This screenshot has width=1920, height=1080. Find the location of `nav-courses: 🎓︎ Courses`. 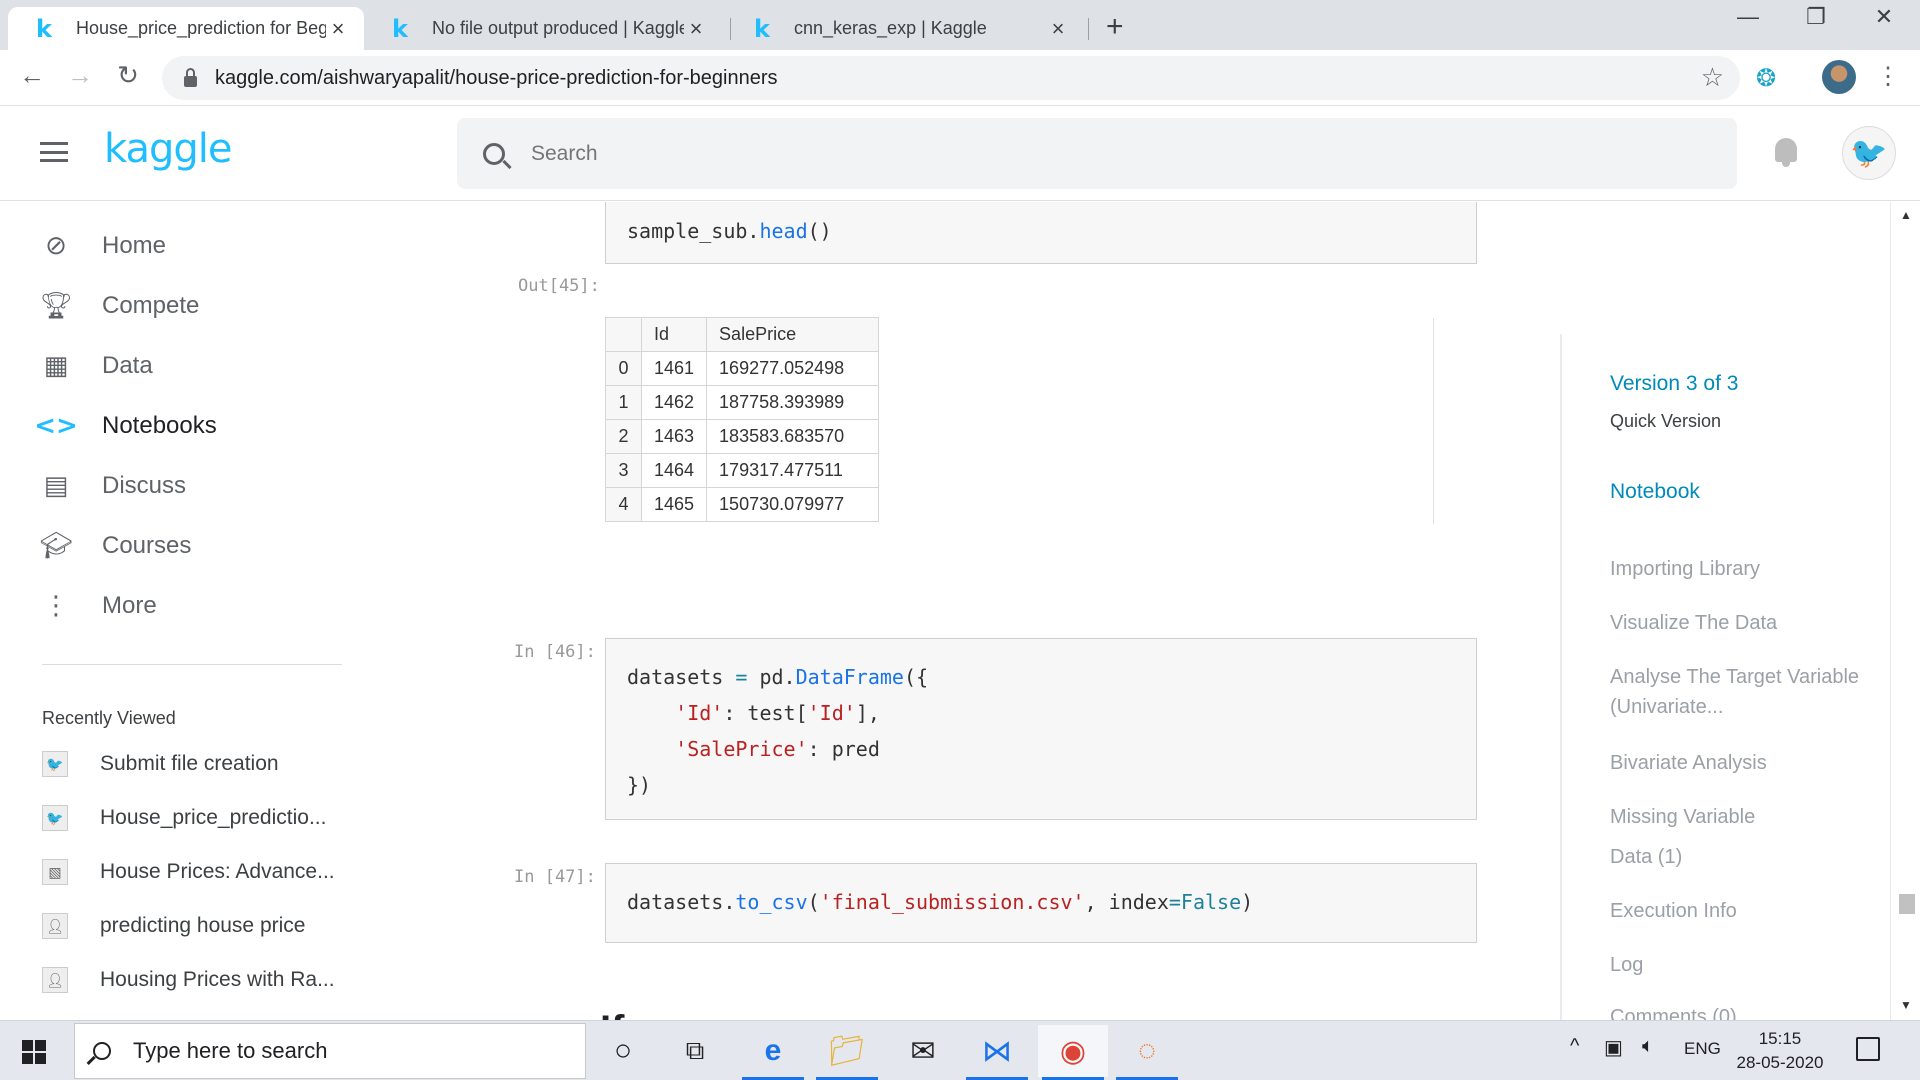

nav-courses: 🎓︎ Courses is located at coordinates (115, 546).